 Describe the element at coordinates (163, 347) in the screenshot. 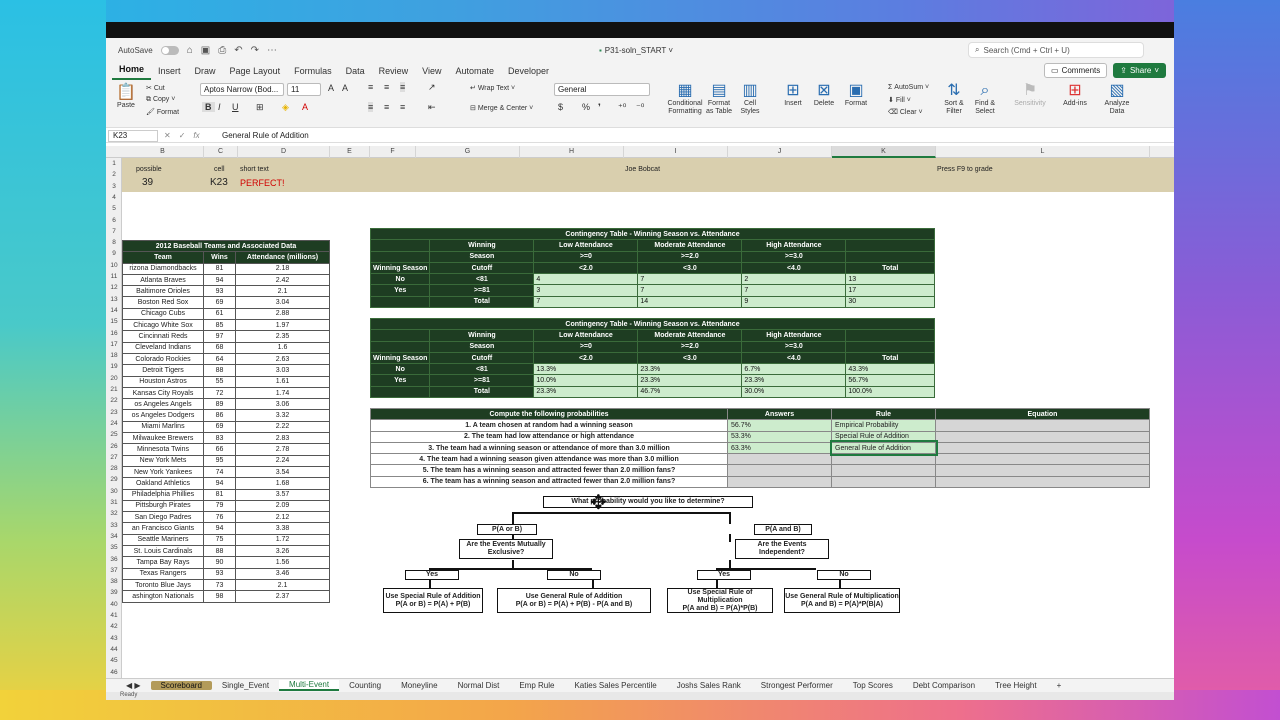

I see `team-cell: Cleveland Indians` at that location.